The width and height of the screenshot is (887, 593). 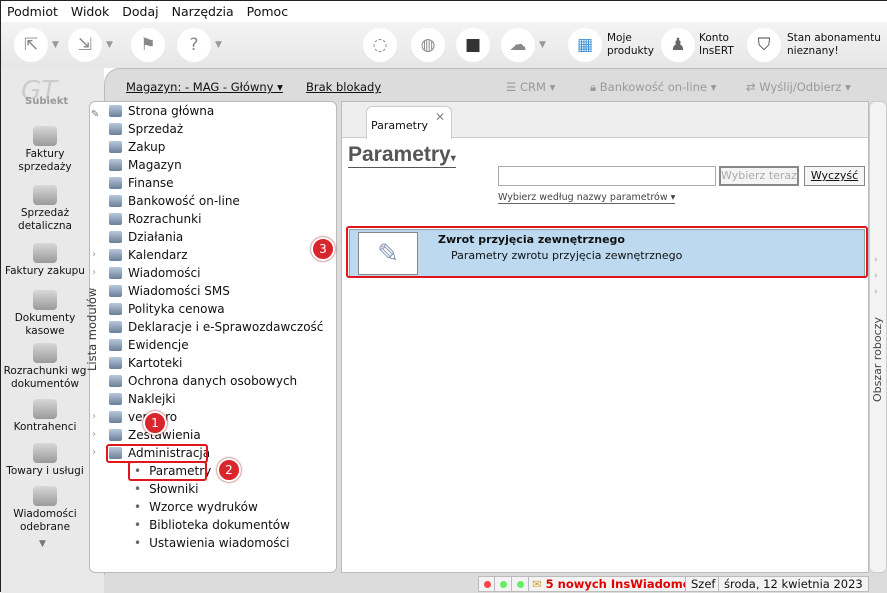 I want to click on menu-dodaj: Dodaj, so click(x=140, y=11).